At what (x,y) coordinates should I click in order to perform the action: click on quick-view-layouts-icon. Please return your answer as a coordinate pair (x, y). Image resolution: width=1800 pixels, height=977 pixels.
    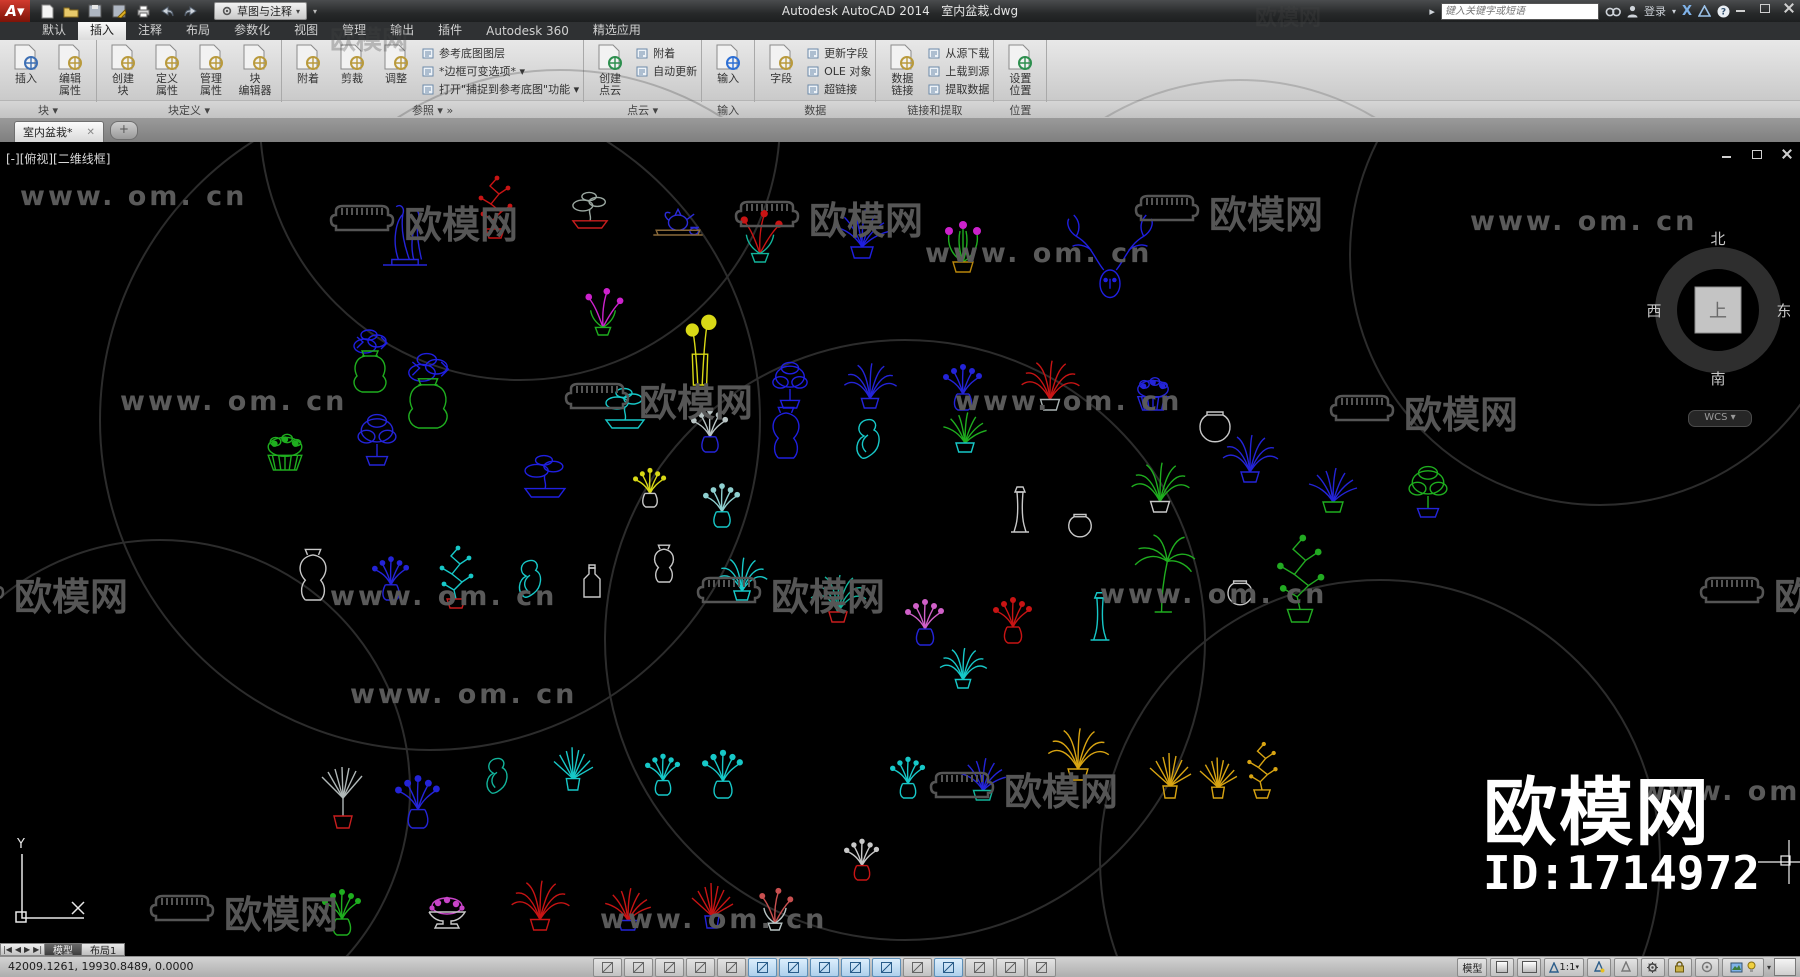
    Looking at the image, I should click on (1502, 967).